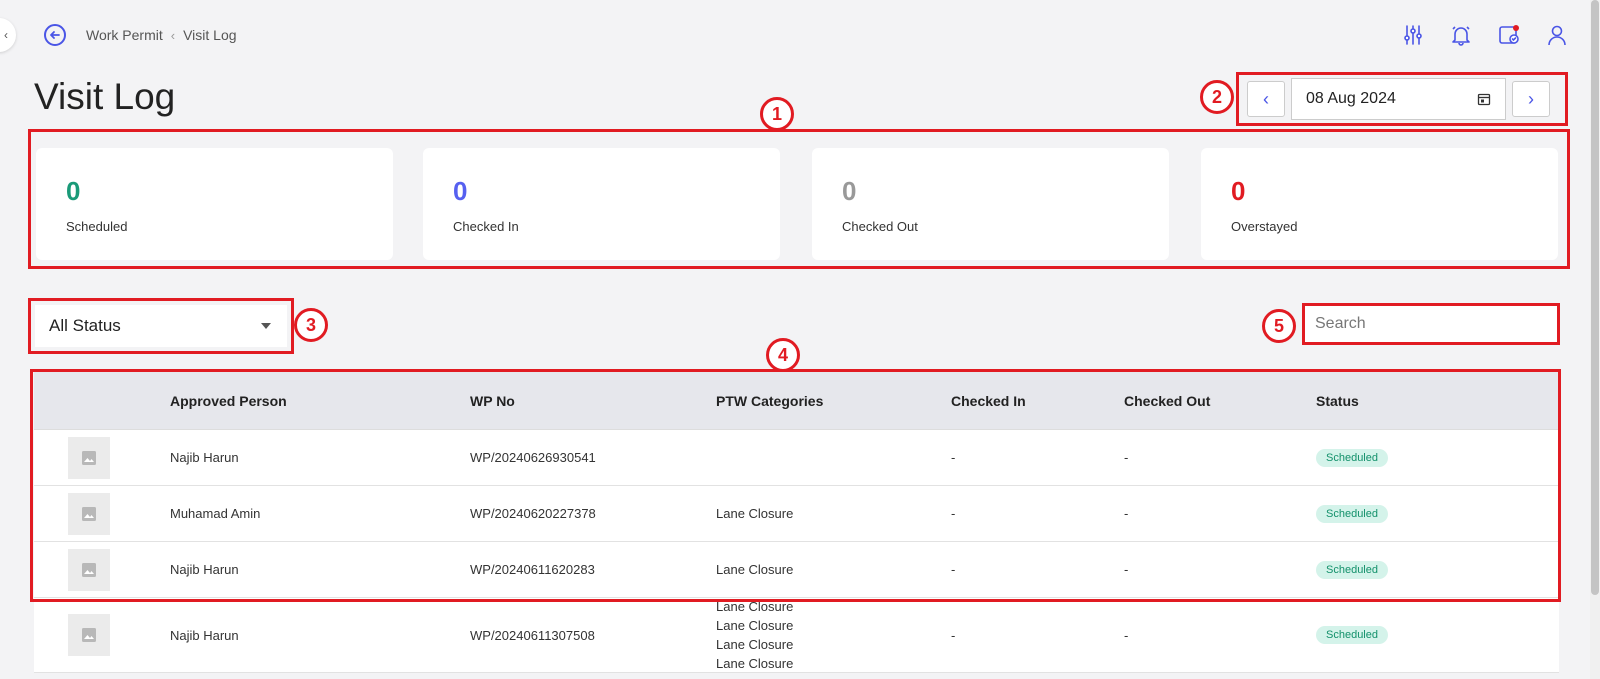 The image size is (1600, 679). I want to click on stat-card-checked-out: 0 Checked Out, so click(990, 204).